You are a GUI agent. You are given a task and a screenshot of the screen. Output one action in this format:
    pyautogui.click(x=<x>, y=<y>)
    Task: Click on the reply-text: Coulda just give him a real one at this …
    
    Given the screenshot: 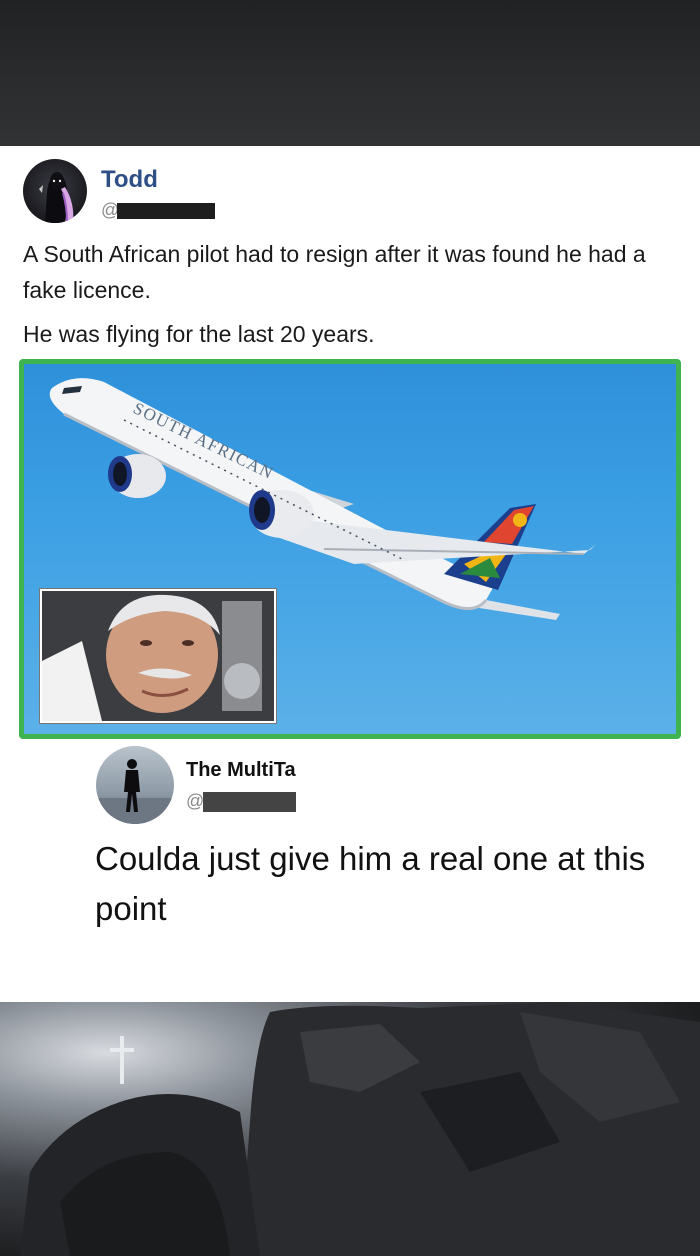 What is the action you would take?
    pyautogui.click(x=370, y=883)
    